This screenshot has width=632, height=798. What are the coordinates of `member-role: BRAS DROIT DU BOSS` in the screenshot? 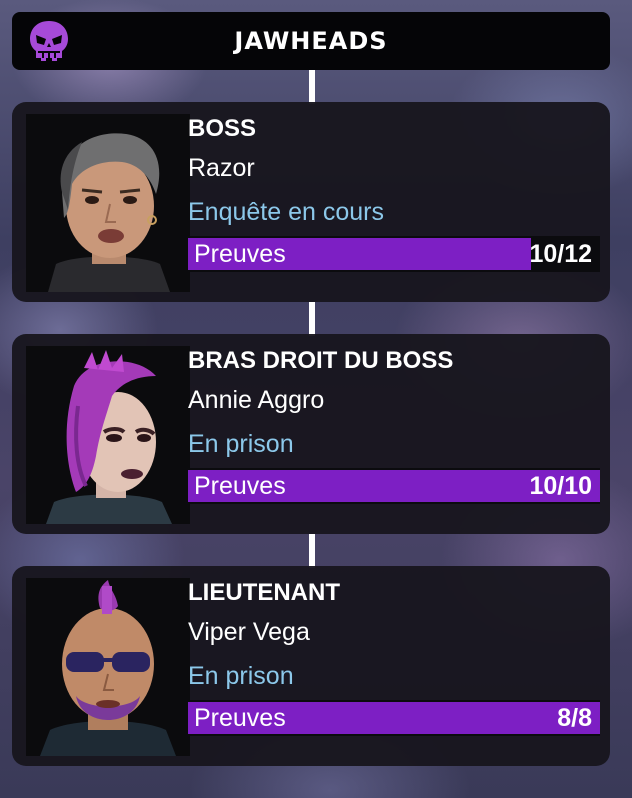 It's located at (321, 360).